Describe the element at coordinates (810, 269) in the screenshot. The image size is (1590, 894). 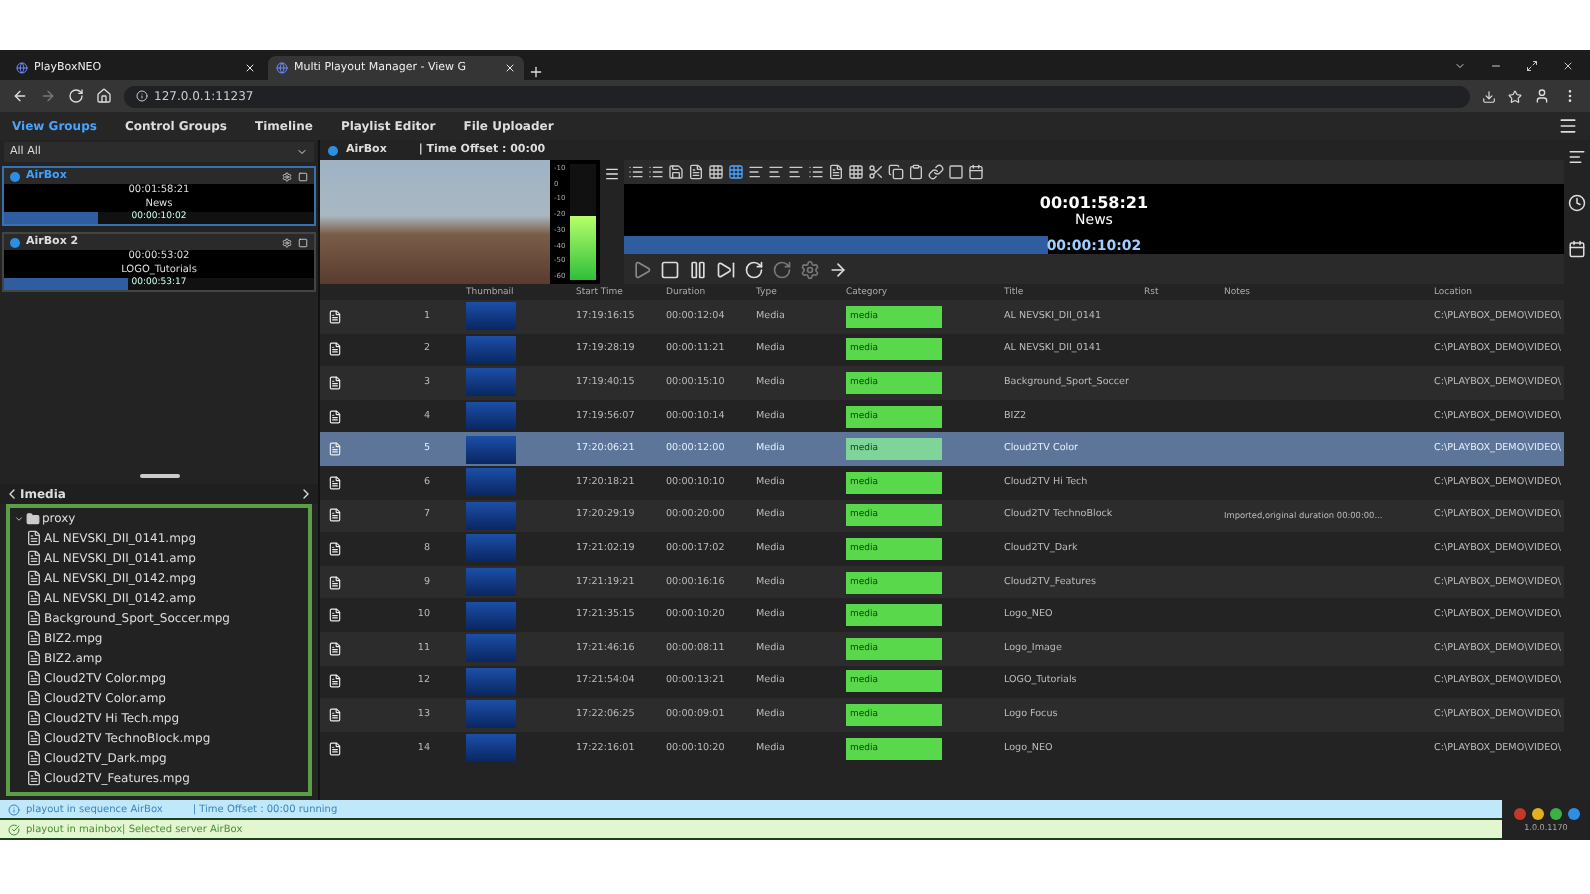
I see `settings-icon` at that location.